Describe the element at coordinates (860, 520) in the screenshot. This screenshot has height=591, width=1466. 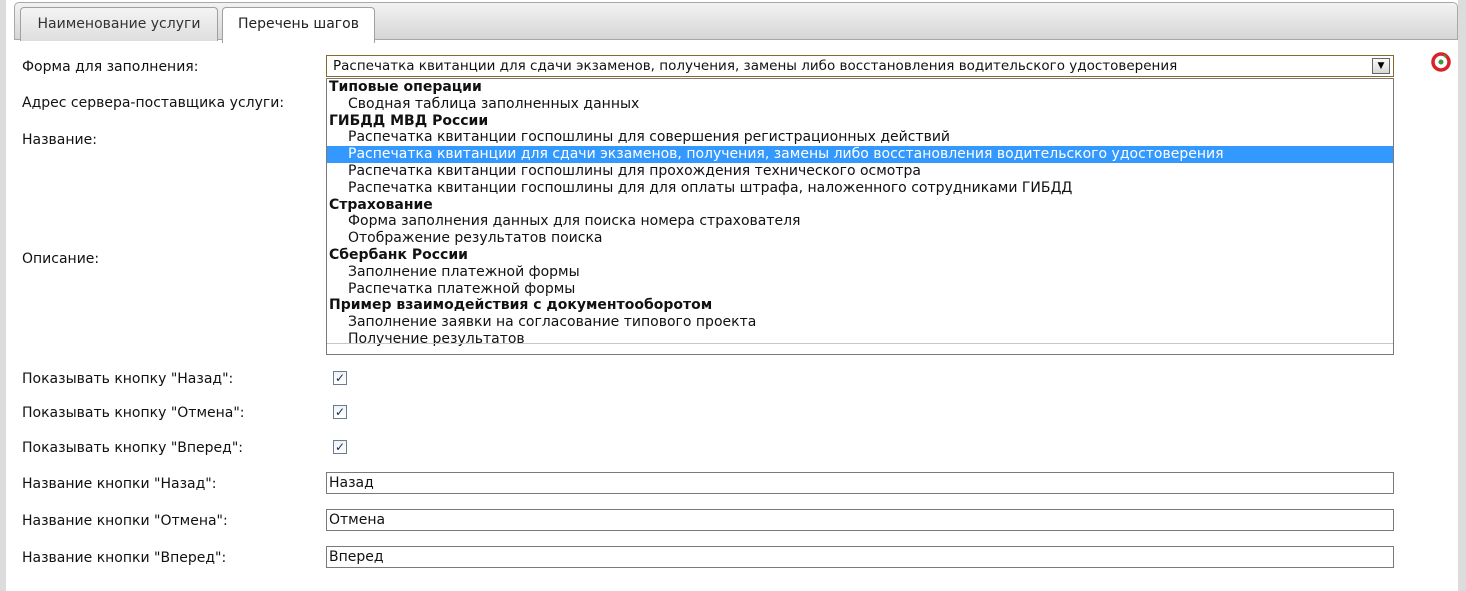
I see `cancel-name-input: Отмена` at that location.